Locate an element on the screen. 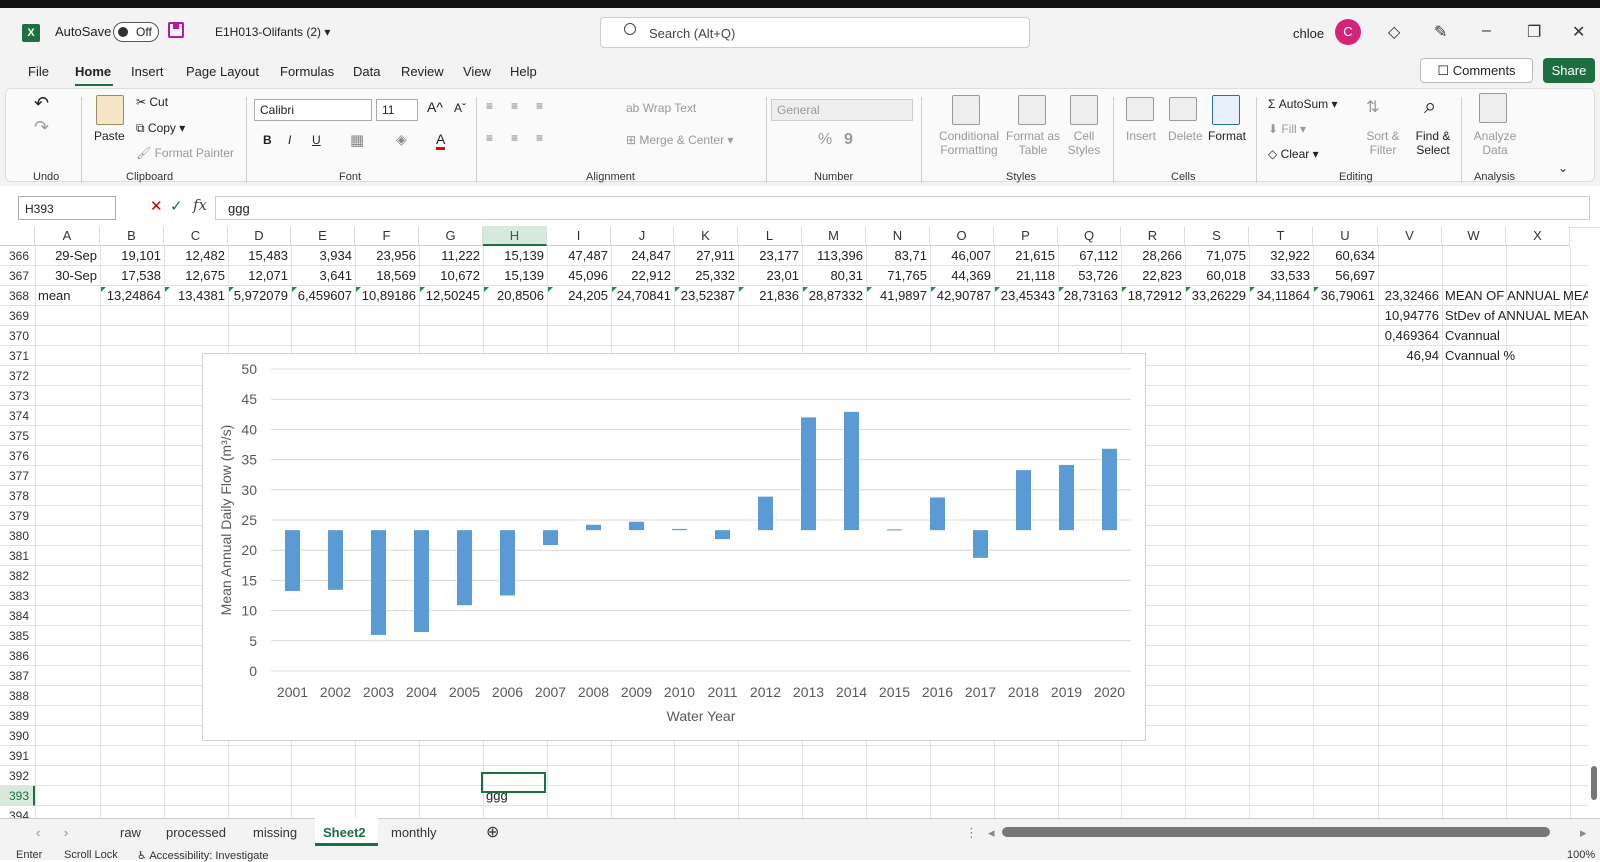 The height and width of the screenshot is (862, 1600). column-header-j: J is located at coordinates (642, 236).